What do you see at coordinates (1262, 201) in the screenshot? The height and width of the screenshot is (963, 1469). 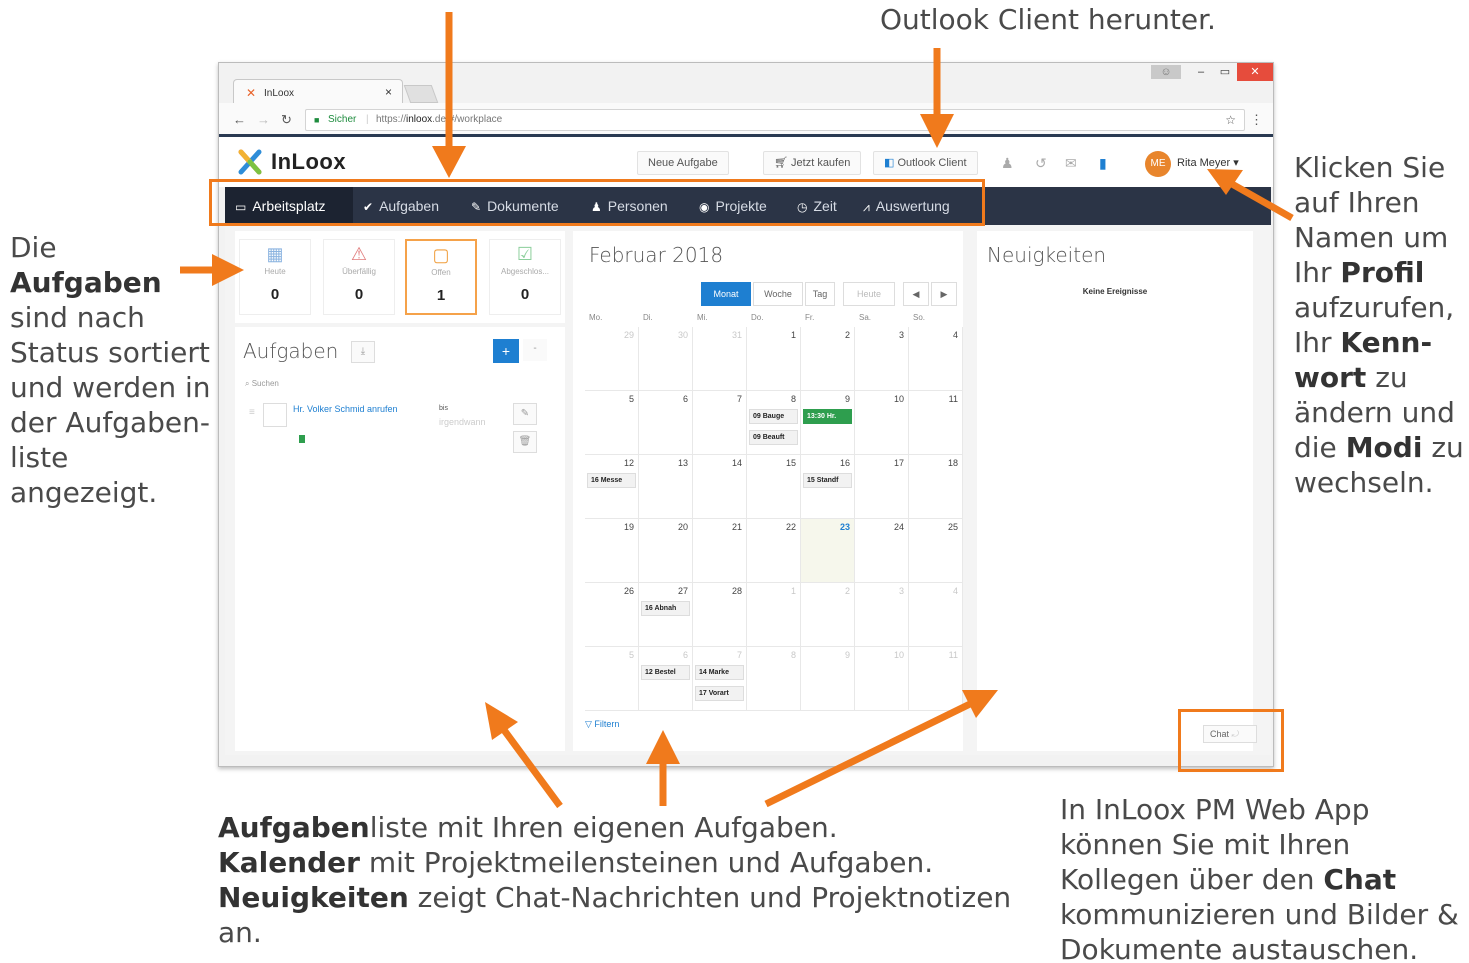 I see `arrow-to-user` at bounding box center [1262, 201].